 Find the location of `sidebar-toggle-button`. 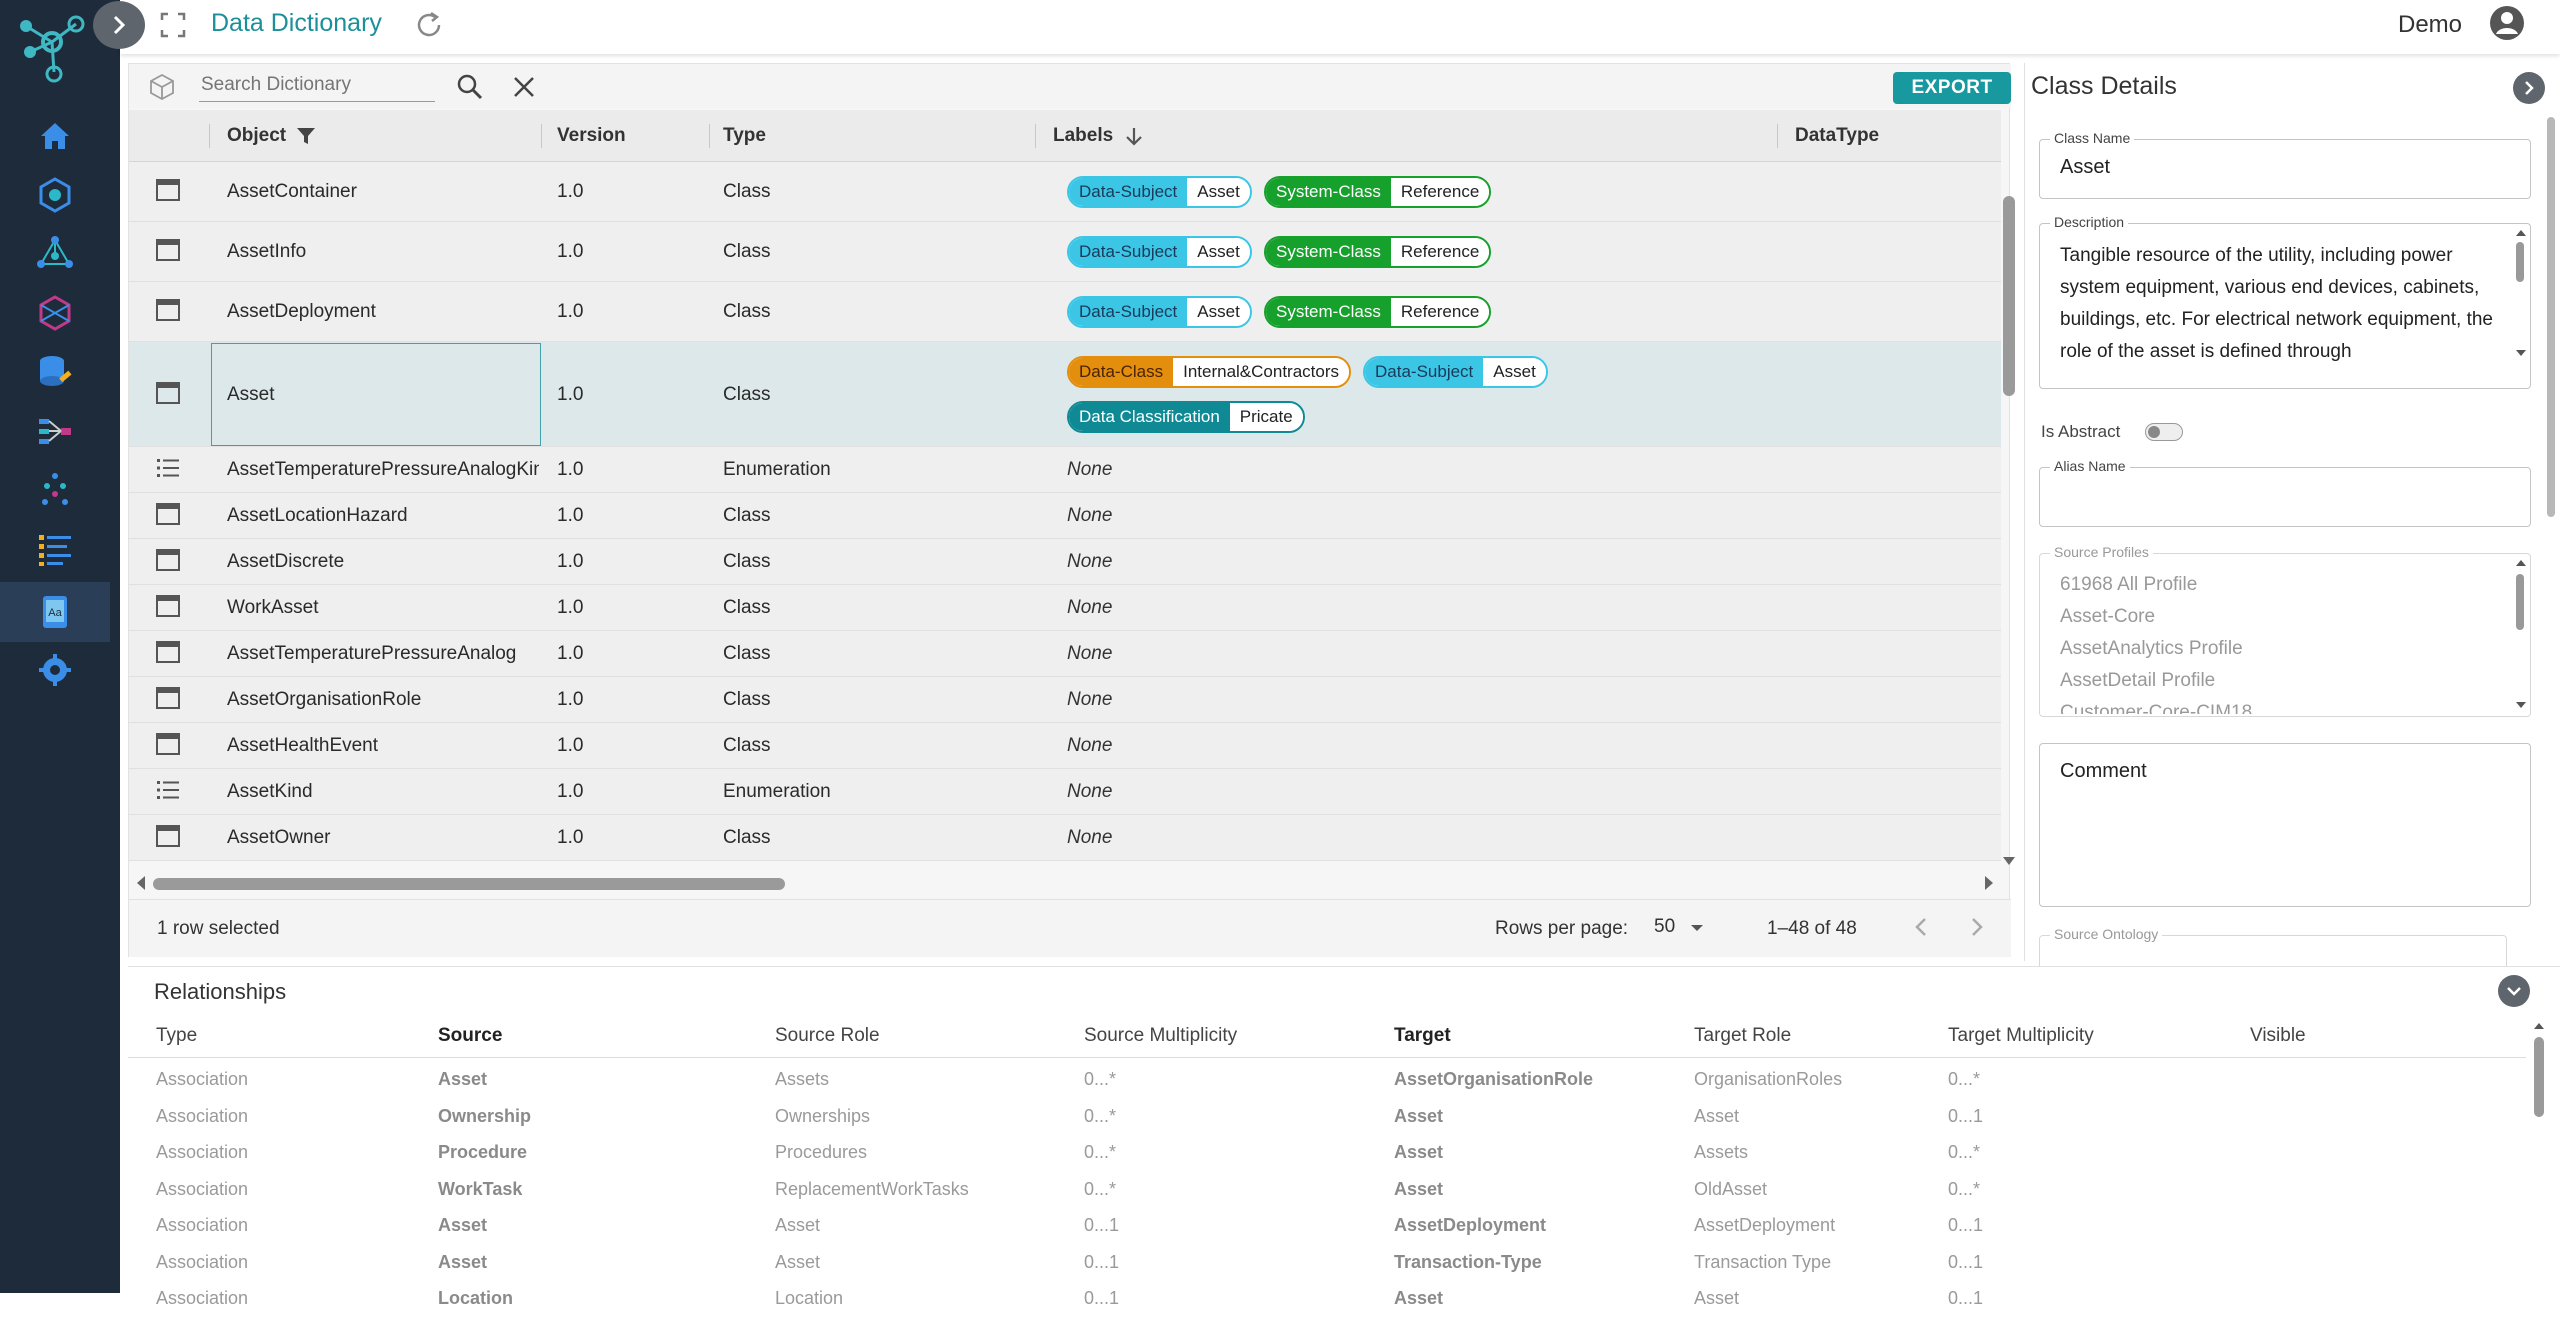

sidebar-toggle-button is located at coordinates (119, 25).